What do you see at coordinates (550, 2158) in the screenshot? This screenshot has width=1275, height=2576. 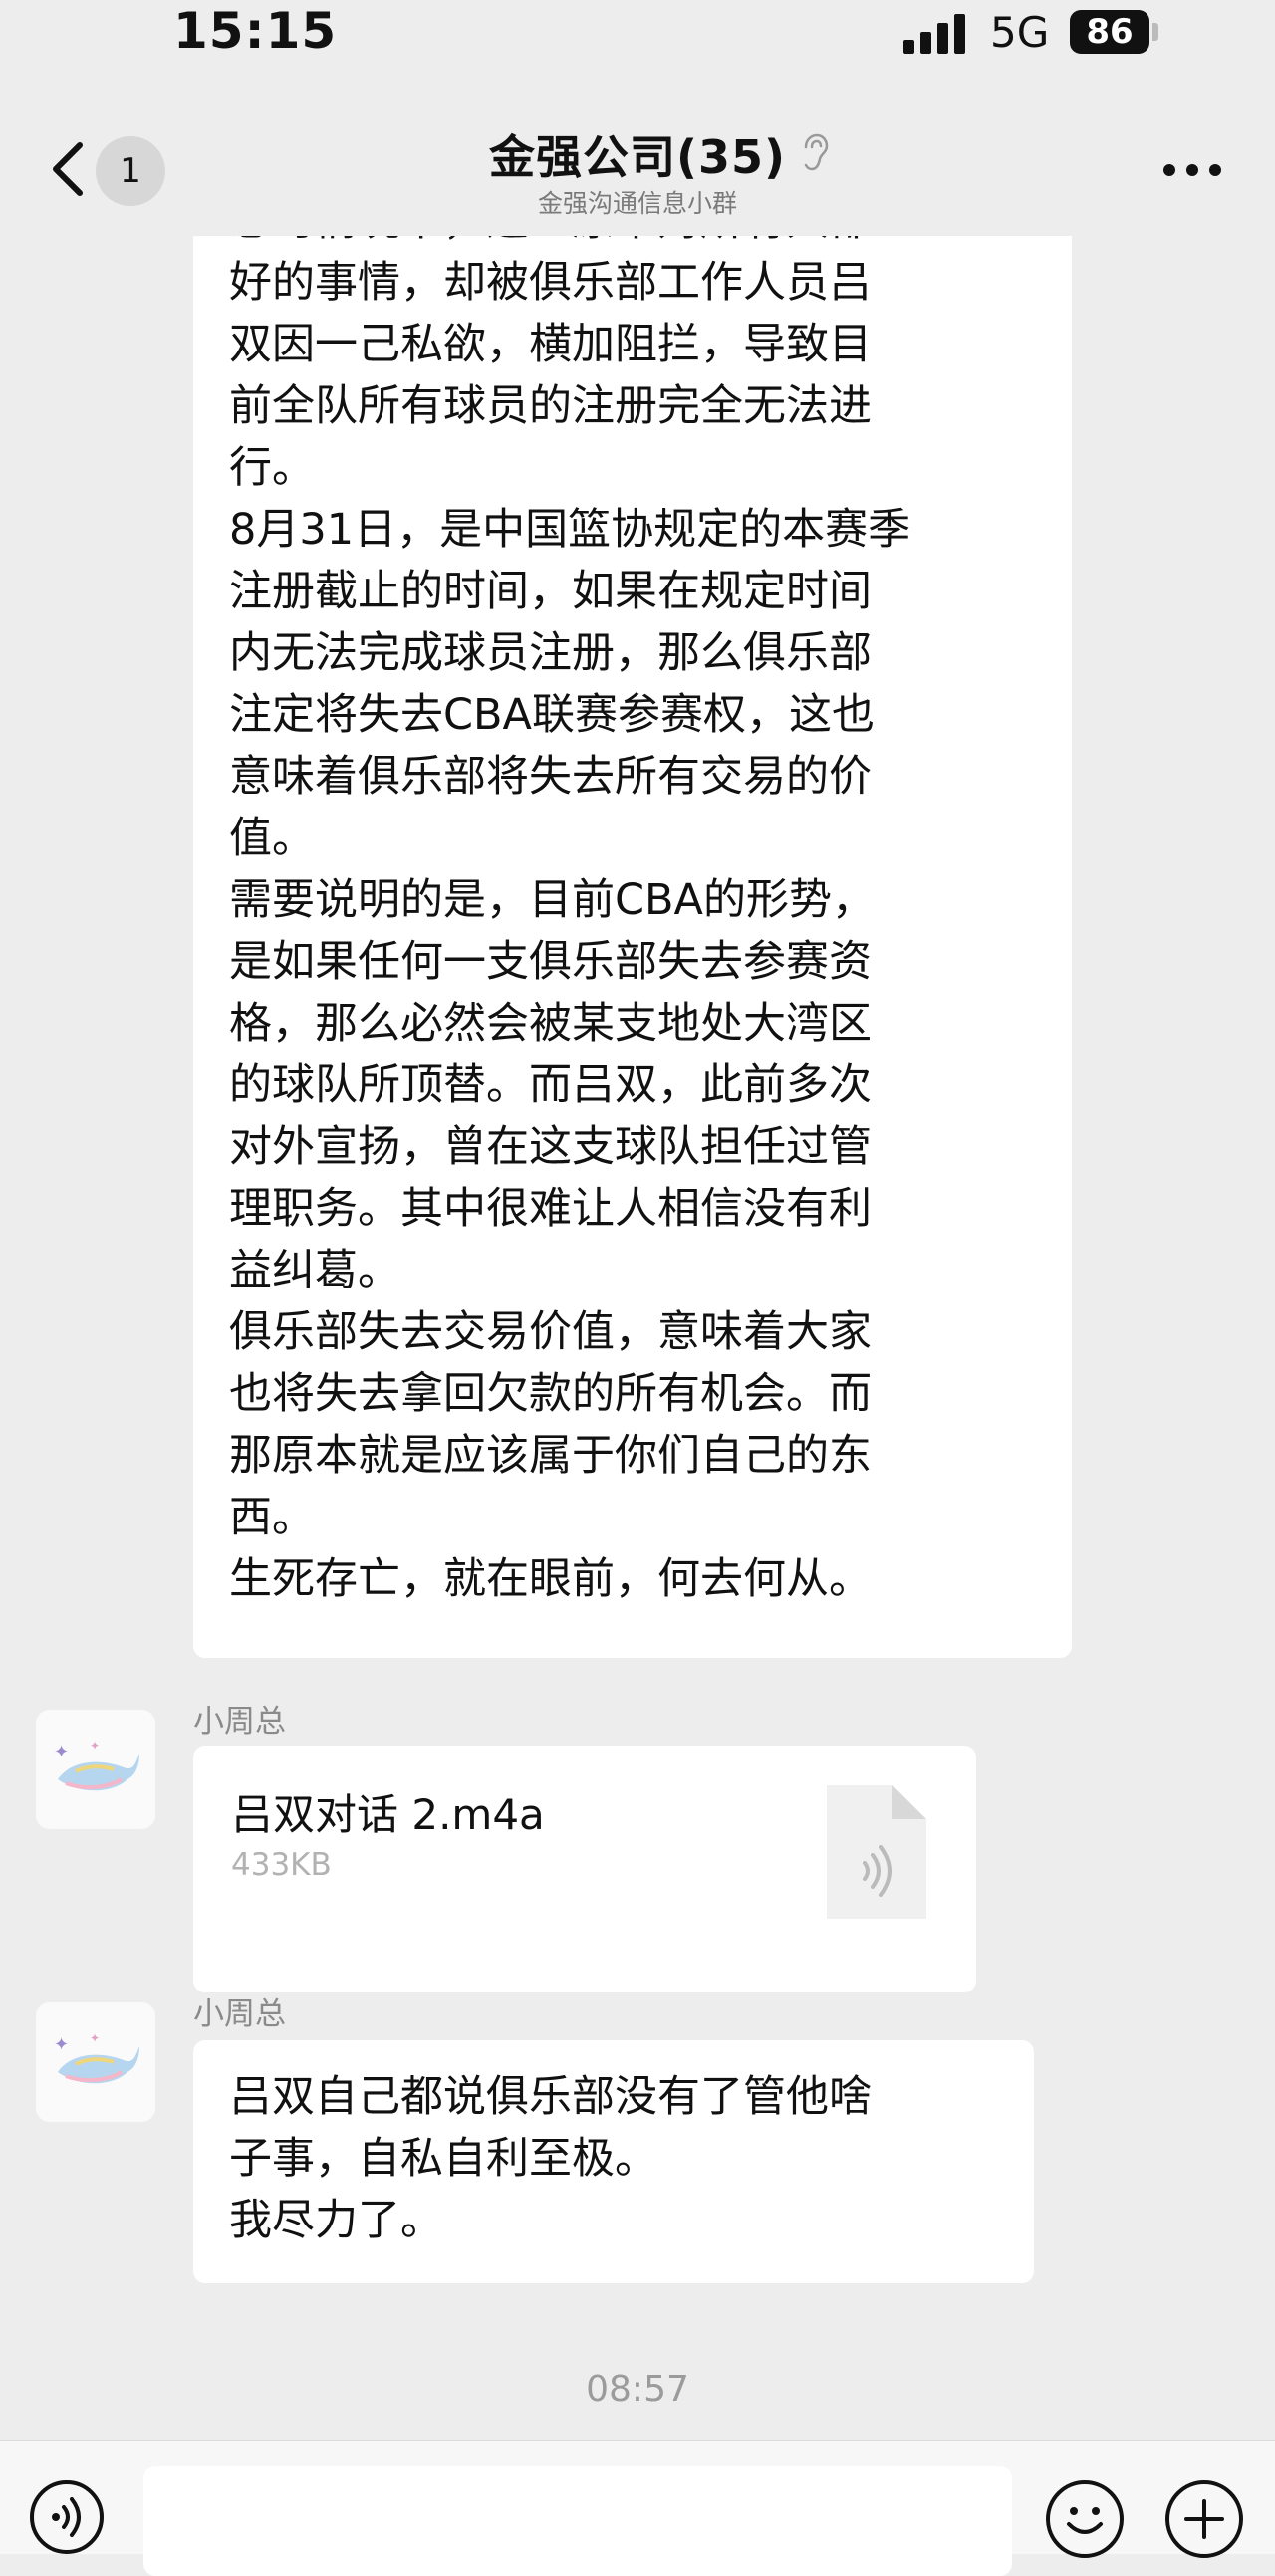 I see `message-text: 吕双自己都说俱乐部没有了管他啥 子事，自私自利至极。 我尽力了。` at bounding box center [550, 2158].